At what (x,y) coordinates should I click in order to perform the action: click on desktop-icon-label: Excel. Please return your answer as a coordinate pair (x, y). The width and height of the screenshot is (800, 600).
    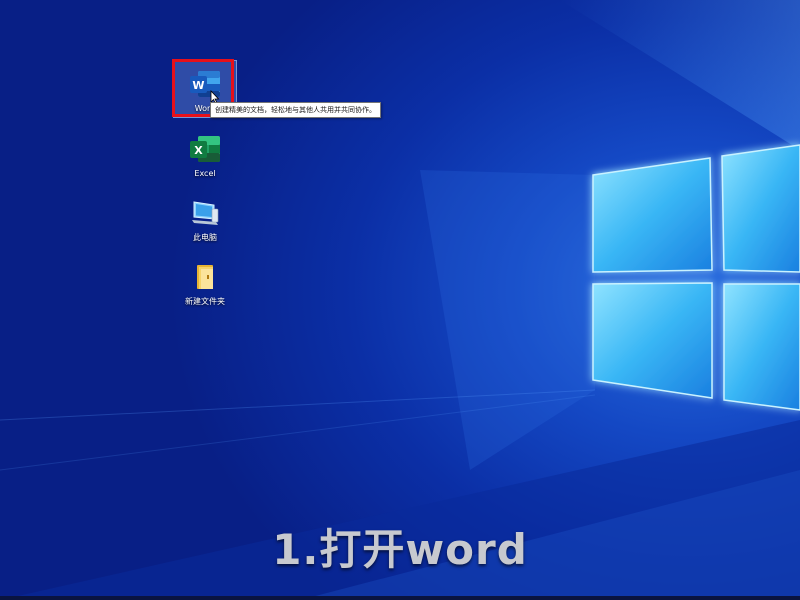
    Looking at the image, I should click on (205, 173).